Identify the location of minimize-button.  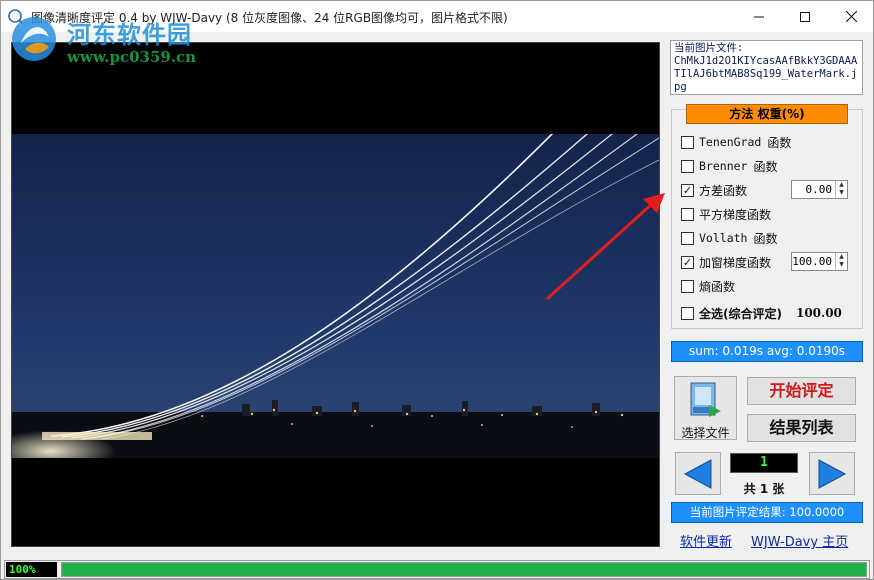
(759, 16).